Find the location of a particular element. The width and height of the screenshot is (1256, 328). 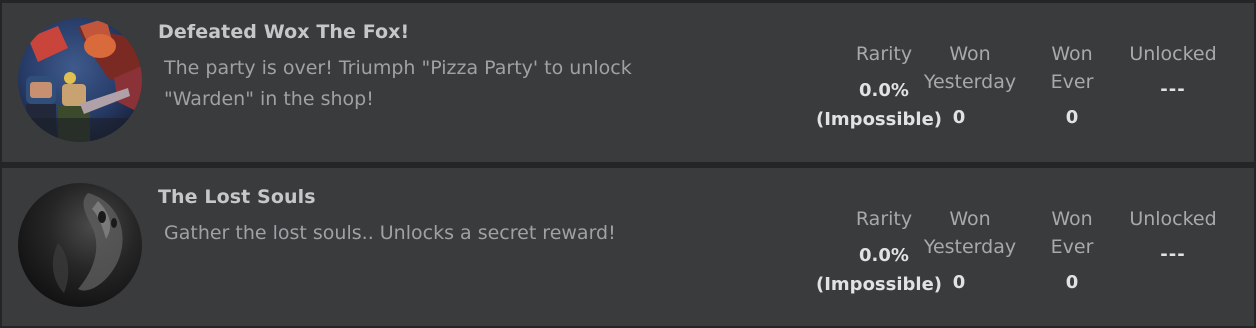

fox-badge-icon is located at coordinates (80, 80).